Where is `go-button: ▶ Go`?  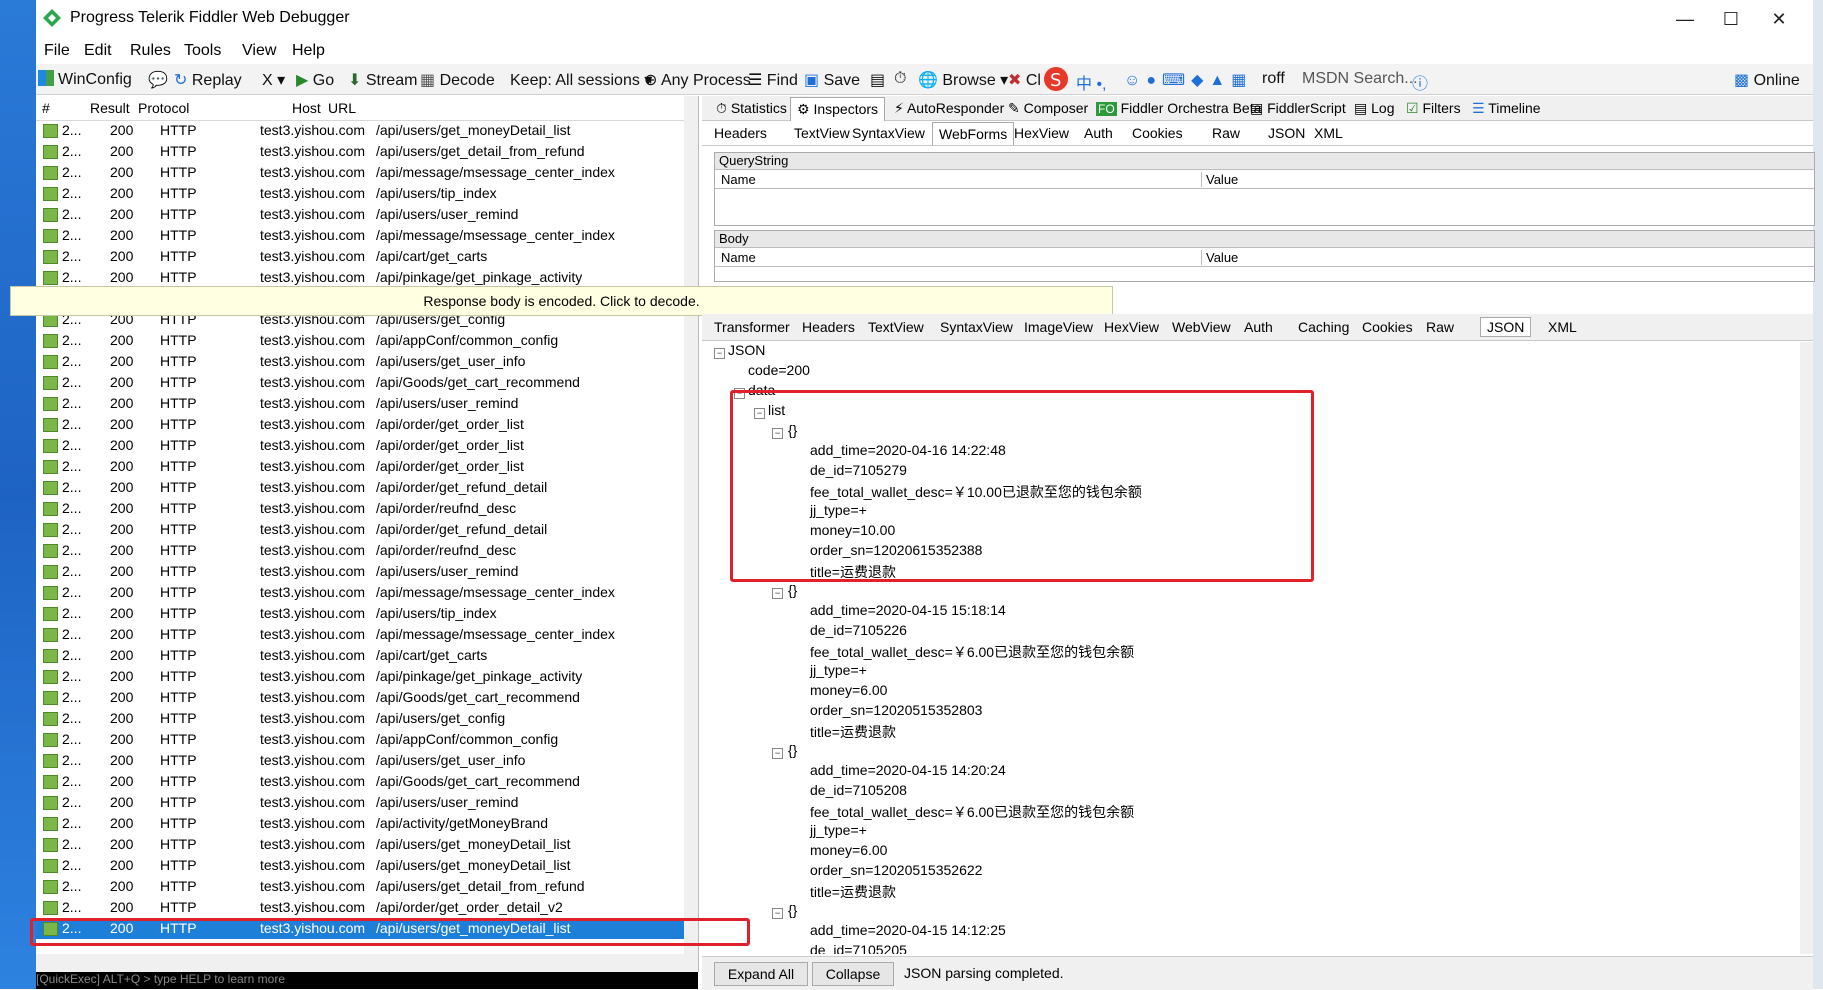 go-button: ▶ Go is located at coordinates (315, 80).